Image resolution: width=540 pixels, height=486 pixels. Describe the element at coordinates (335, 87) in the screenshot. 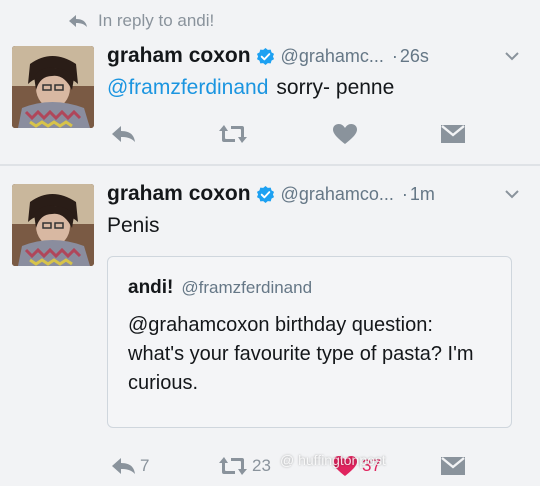

I see `tweet-body: sorry- penne` at that location.